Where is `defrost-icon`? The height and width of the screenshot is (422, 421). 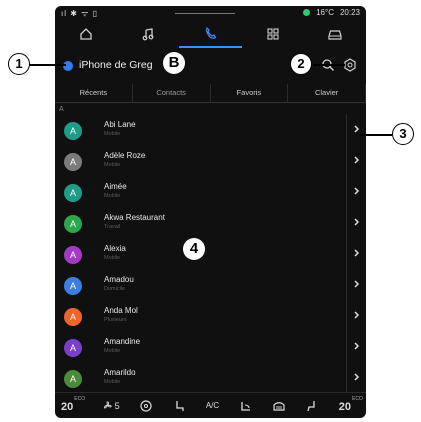 defrost-icon is located at coordinates (279, 406).